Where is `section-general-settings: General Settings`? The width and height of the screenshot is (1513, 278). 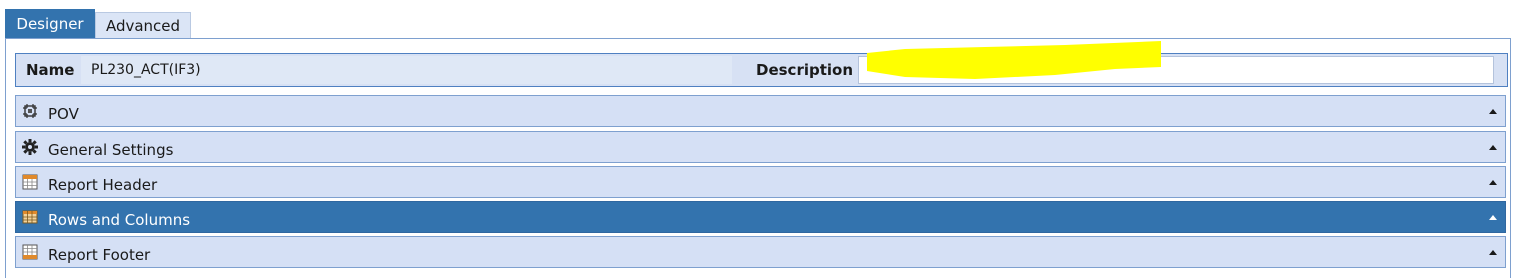 section-general-settings: General Settings is located at coordinates (760, 147).